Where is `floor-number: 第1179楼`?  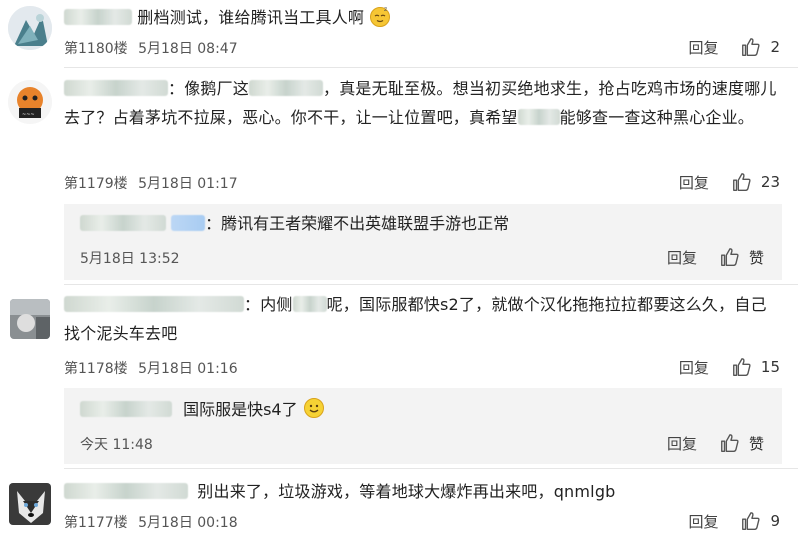
floor-number: 第1179楼 is located at coordinates (96, 184).